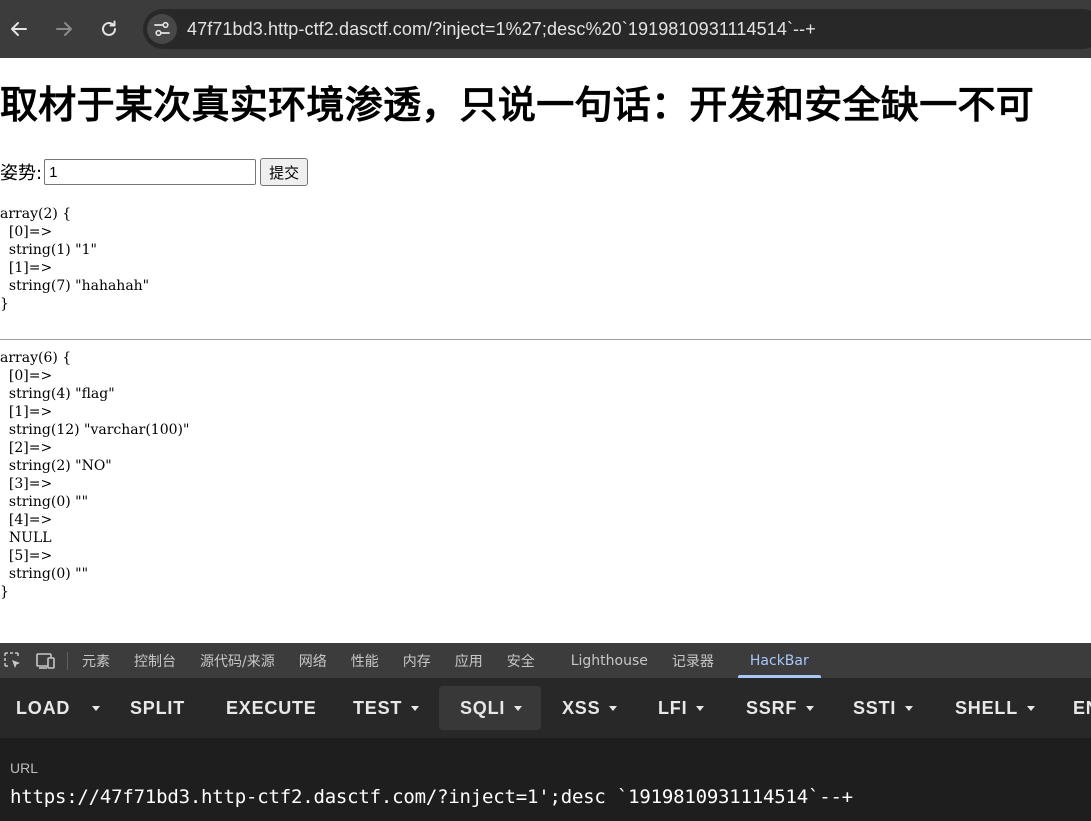 This screenshot has width=1091, height=821. I want to click on shell-menu-button: SHELL, so click(995, 708).